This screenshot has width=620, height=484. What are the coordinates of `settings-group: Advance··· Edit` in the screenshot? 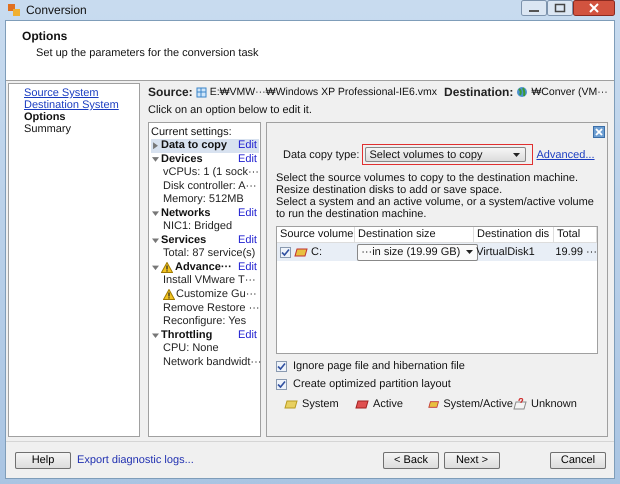 It's located at (205, 267).